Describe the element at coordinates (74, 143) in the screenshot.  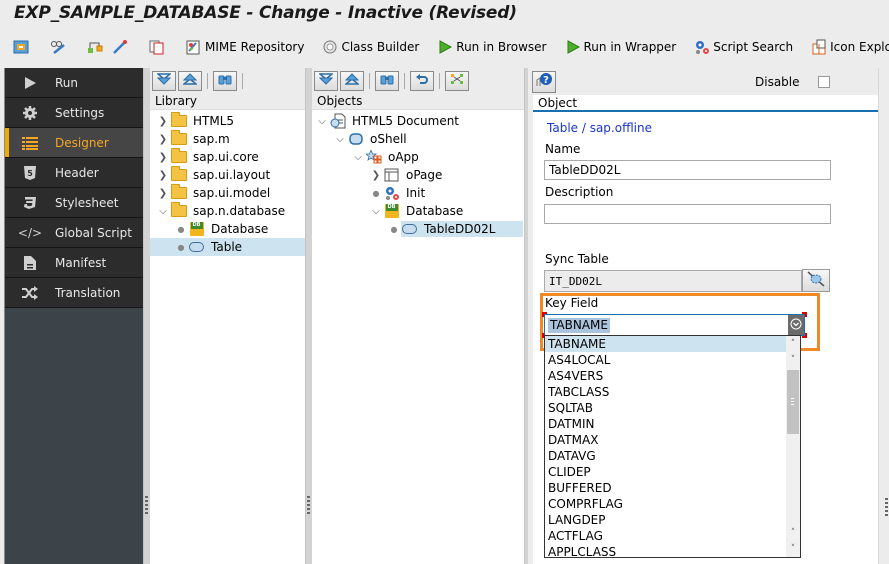
I see `sidebar-item-designer: Designer` at that location.